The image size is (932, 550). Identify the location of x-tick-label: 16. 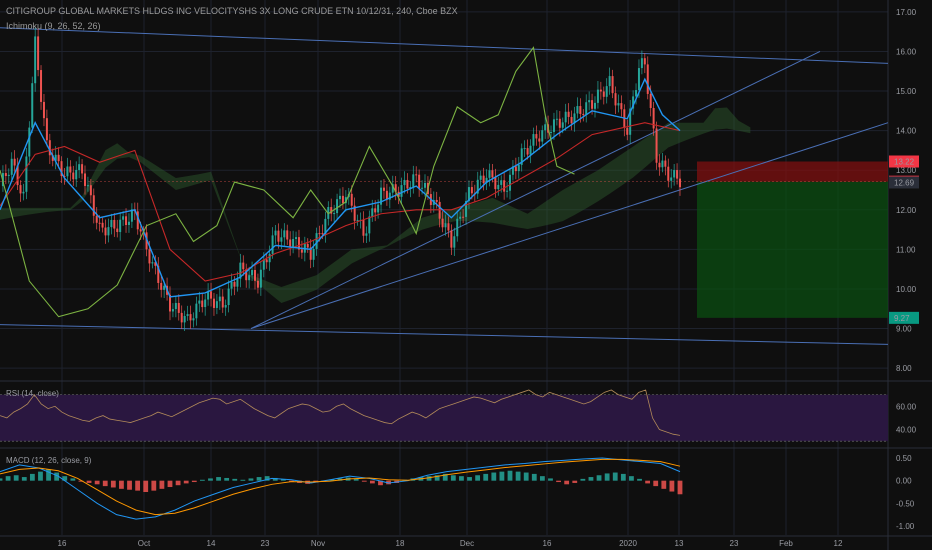
(547, 543).